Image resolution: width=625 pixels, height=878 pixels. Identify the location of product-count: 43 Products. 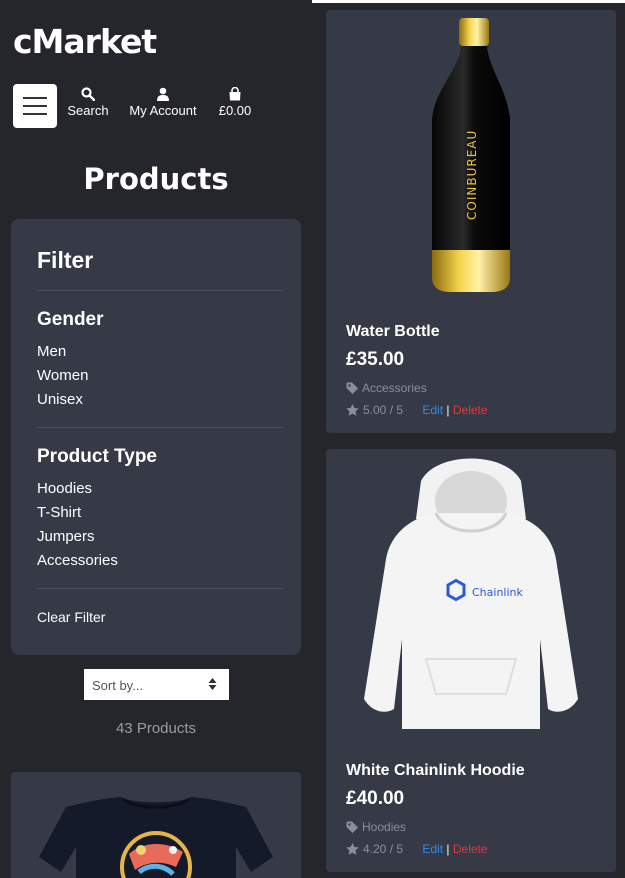
(156, 728).